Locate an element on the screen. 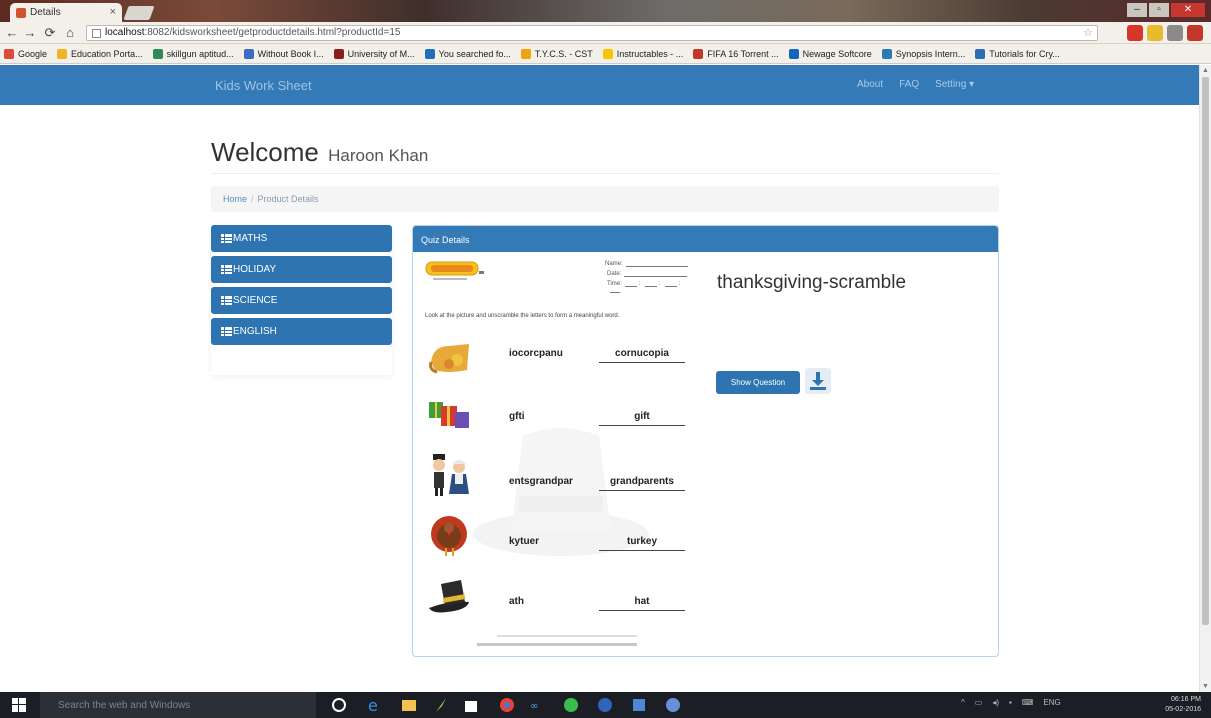 The width and height of the screenshot is (1211, 718). show-question-button: Show Question is located at coordinates (758, 382).